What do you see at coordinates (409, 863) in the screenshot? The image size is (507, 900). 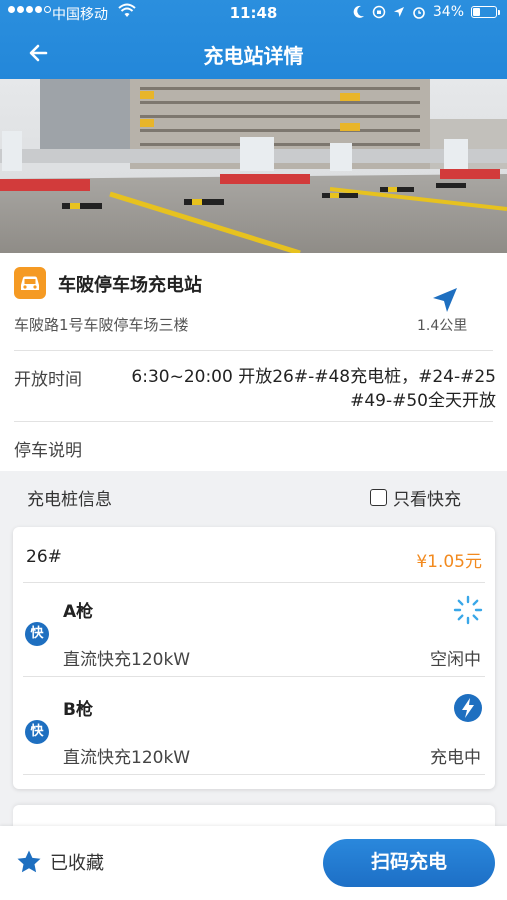 I see `scan-to-charge-button: 扫码充电` at bounding box center [409, 863].